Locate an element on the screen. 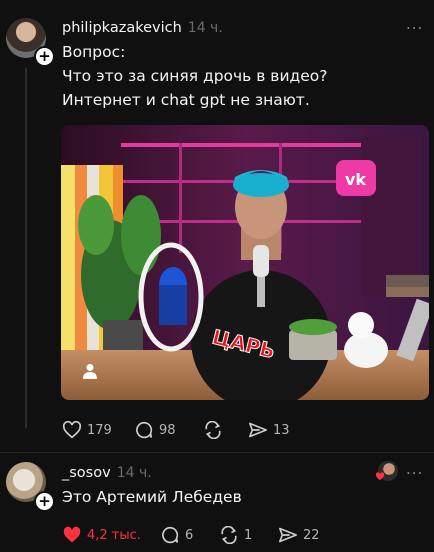  reply-comment-count: 6 is located at coordinates (189, 535).